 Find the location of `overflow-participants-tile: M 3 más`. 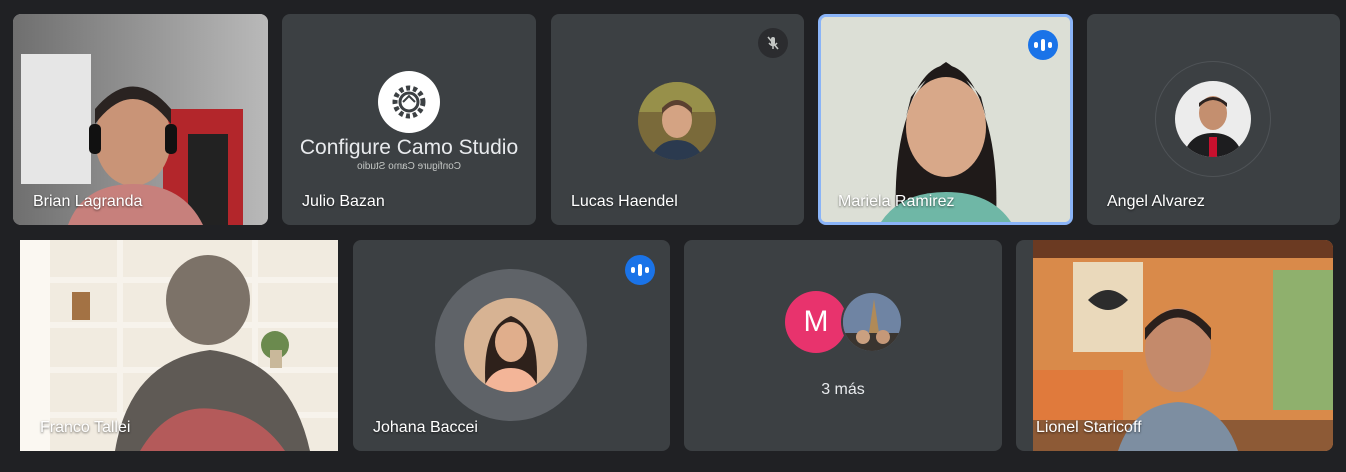

overflow-participants-tile: M 3 más is located at coordinates (843, 345).